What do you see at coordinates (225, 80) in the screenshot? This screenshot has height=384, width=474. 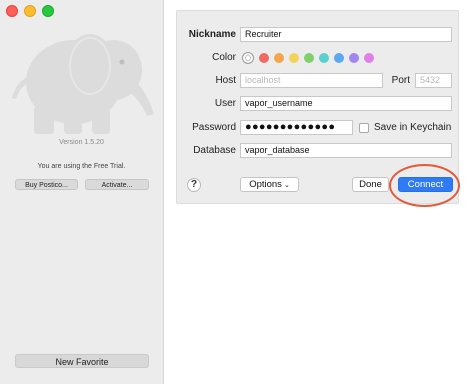 I see `host-label: Host` at bounding box center [225, 80].